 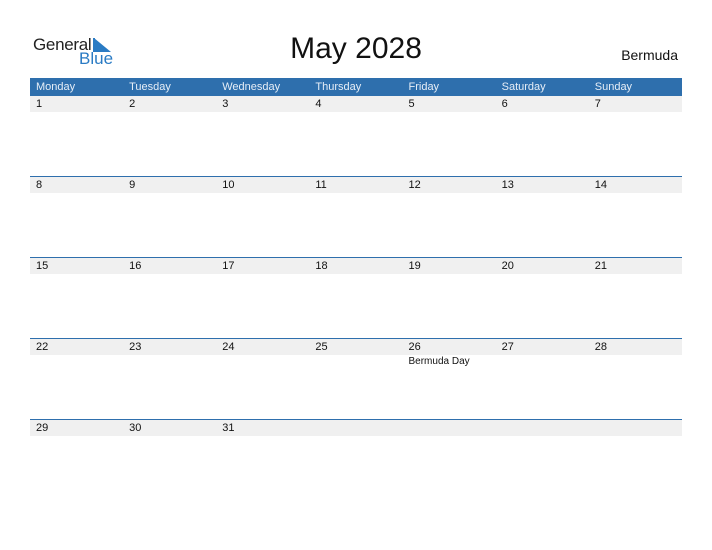 I want to click on day-number: 17, so click(x=228, y=266).